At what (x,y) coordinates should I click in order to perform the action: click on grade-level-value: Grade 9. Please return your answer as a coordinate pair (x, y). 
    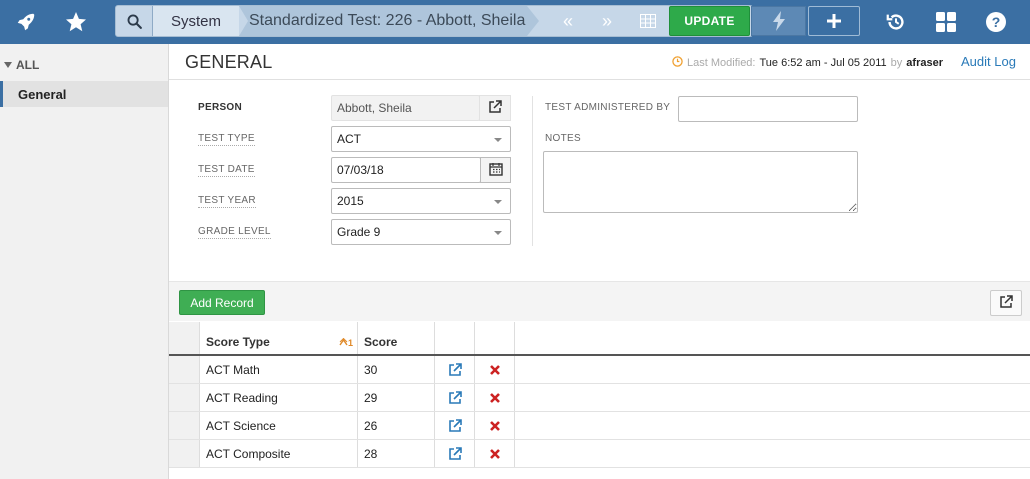
    Looking at the image, I should click on (359, 232).